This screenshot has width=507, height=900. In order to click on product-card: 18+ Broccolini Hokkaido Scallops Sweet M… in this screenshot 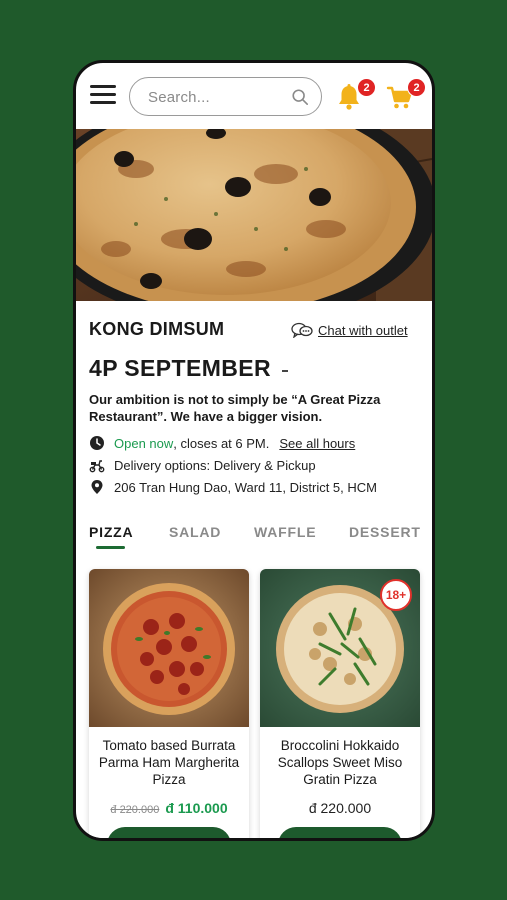, I will do `click(340, 703)`.